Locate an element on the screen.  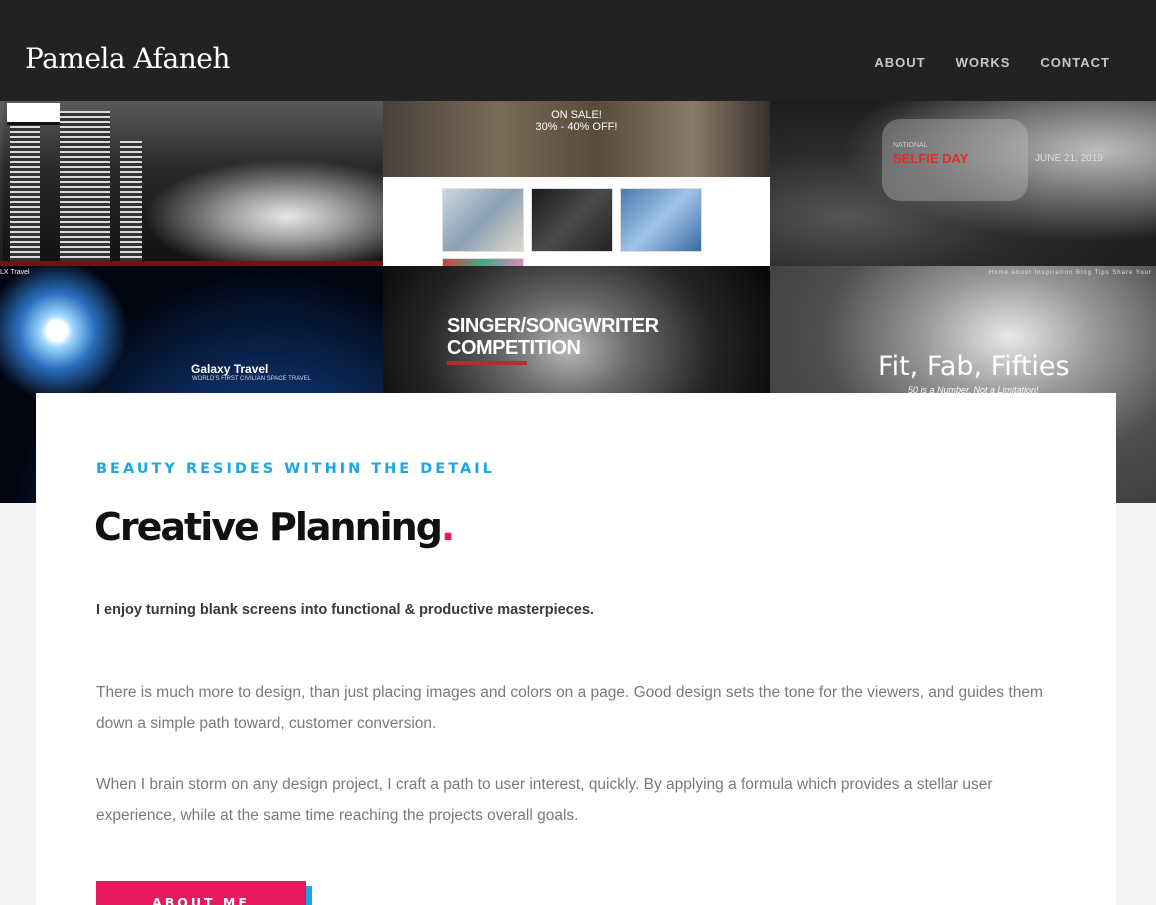
main-nav: ABOUT WORKS CONTACT is located at coordinates (992, 62).